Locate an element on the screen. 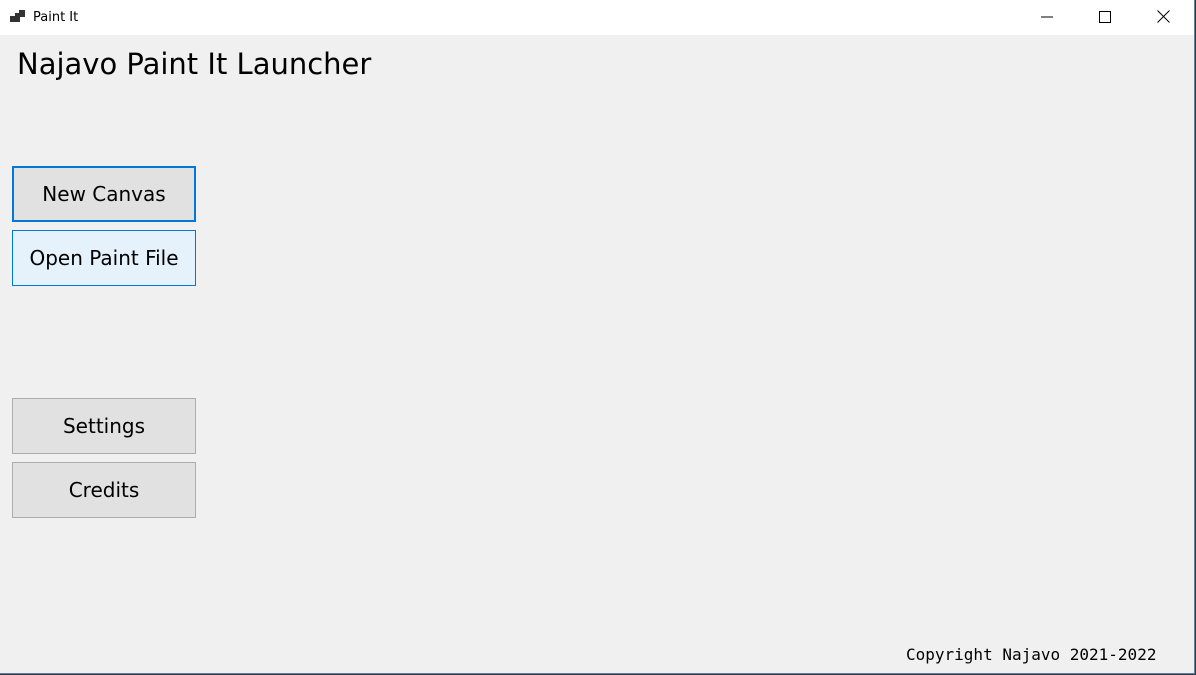 The width and height of the screenshot is (1196, 675). close-button is located at coordinates (1163, 17).